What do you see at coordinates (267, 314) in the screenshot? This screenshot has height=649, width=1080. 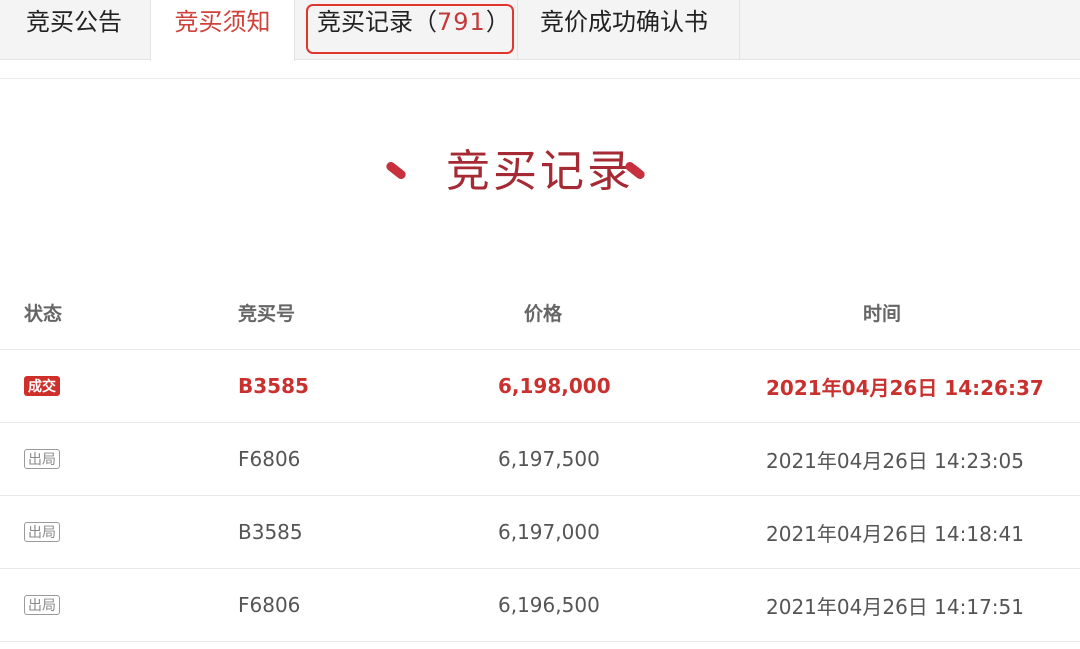 I see `header-bidder-number: 竞买号` at bounding box center [267, 314].